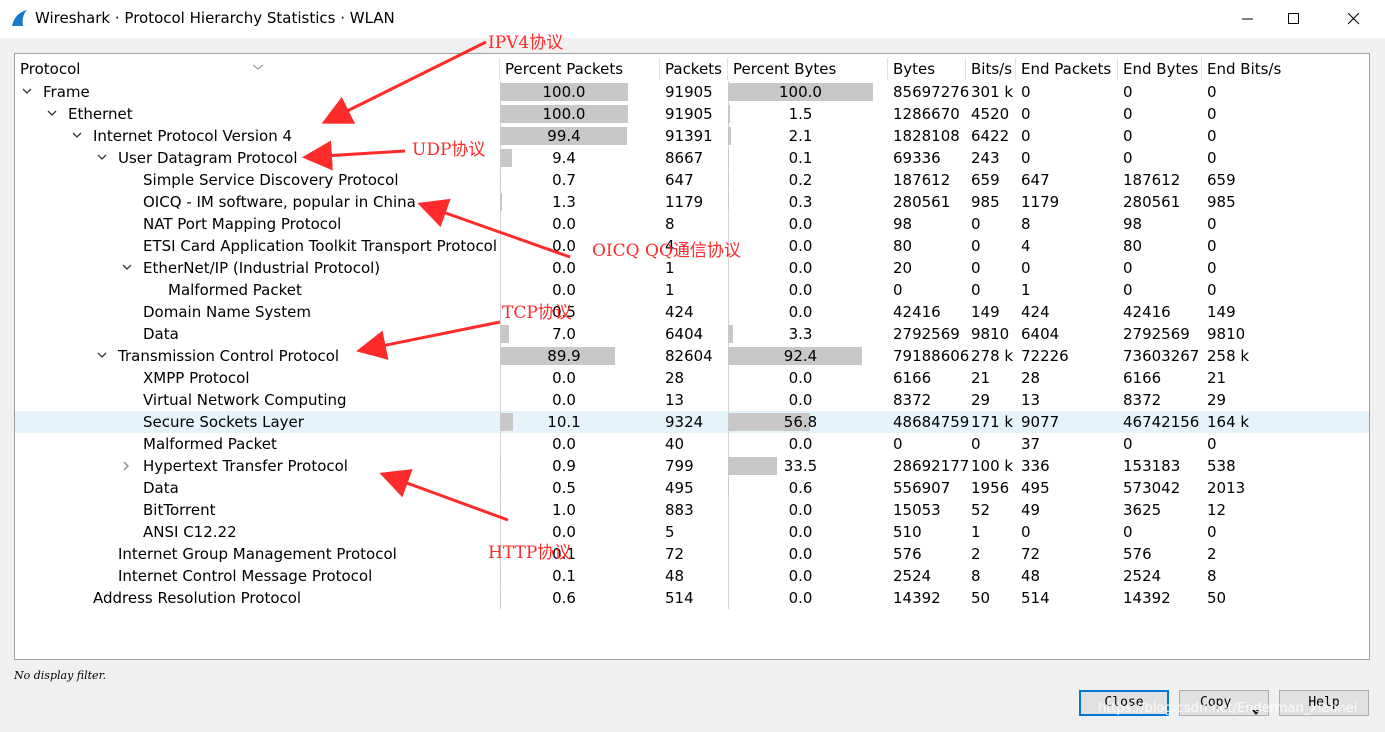 The image size is (1385, 732). I want to click on cell-bytes: 98, so click(903, 224).